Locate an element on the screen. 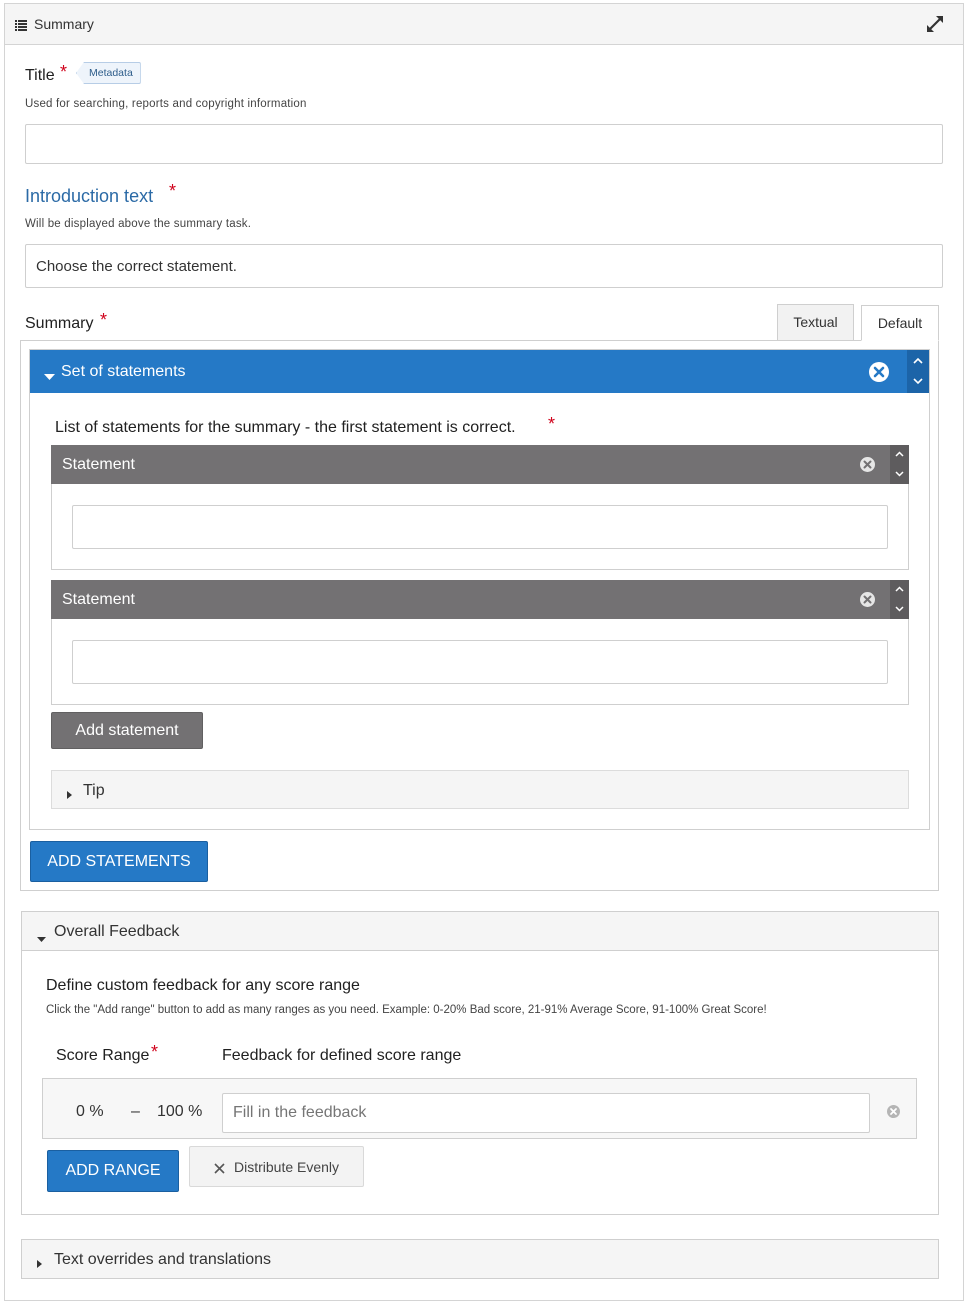 The image size is (969, 1307). text-overrides-toggle: Text overrides and translations is located at coordinates (480, 1259).